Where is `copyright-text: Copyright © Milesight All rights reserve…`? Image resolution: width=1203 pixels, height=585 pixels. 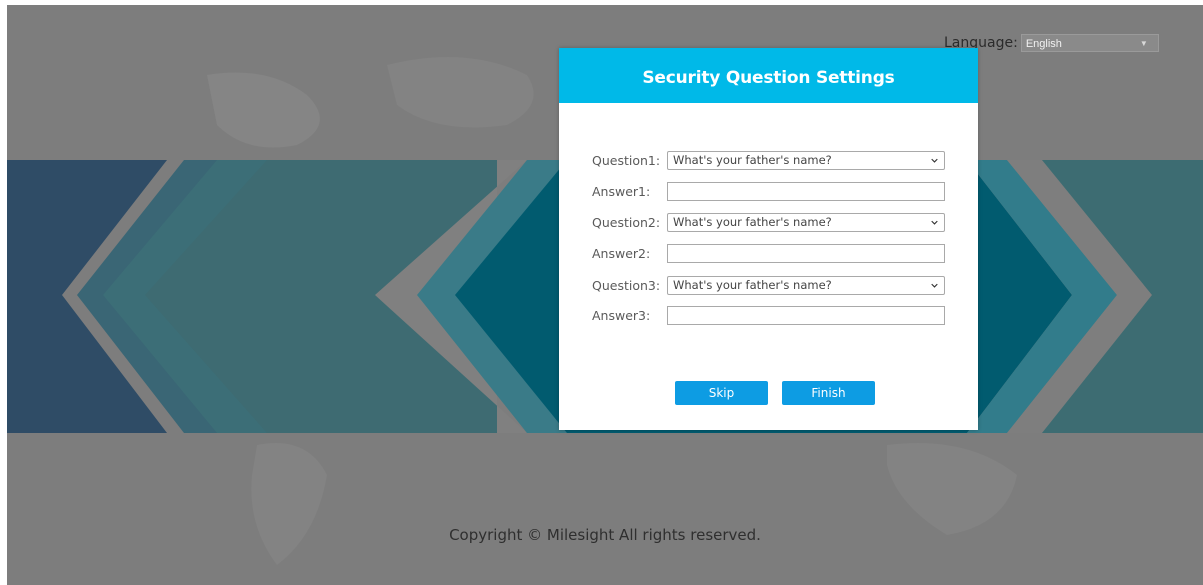
copyright-text: Copyright © Milesight All rights reserve… is located at coordinates (605, 535).